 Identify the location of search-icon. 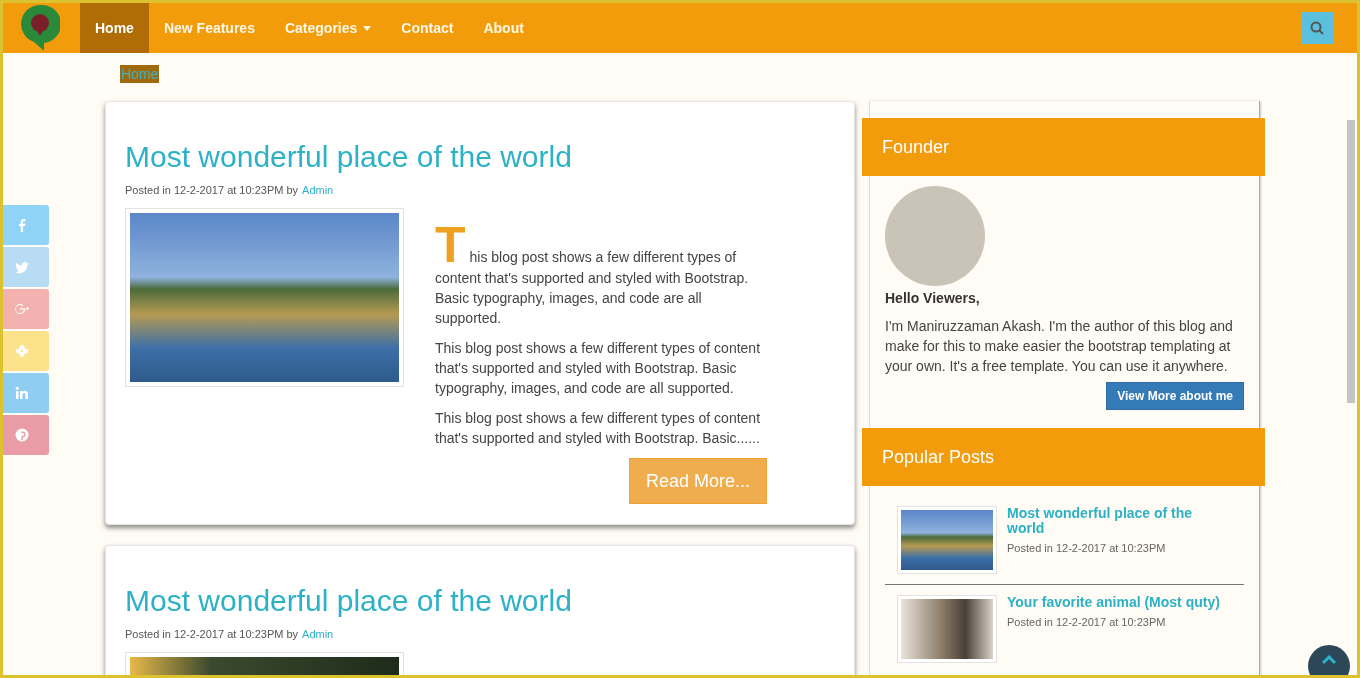
(1317, 28).